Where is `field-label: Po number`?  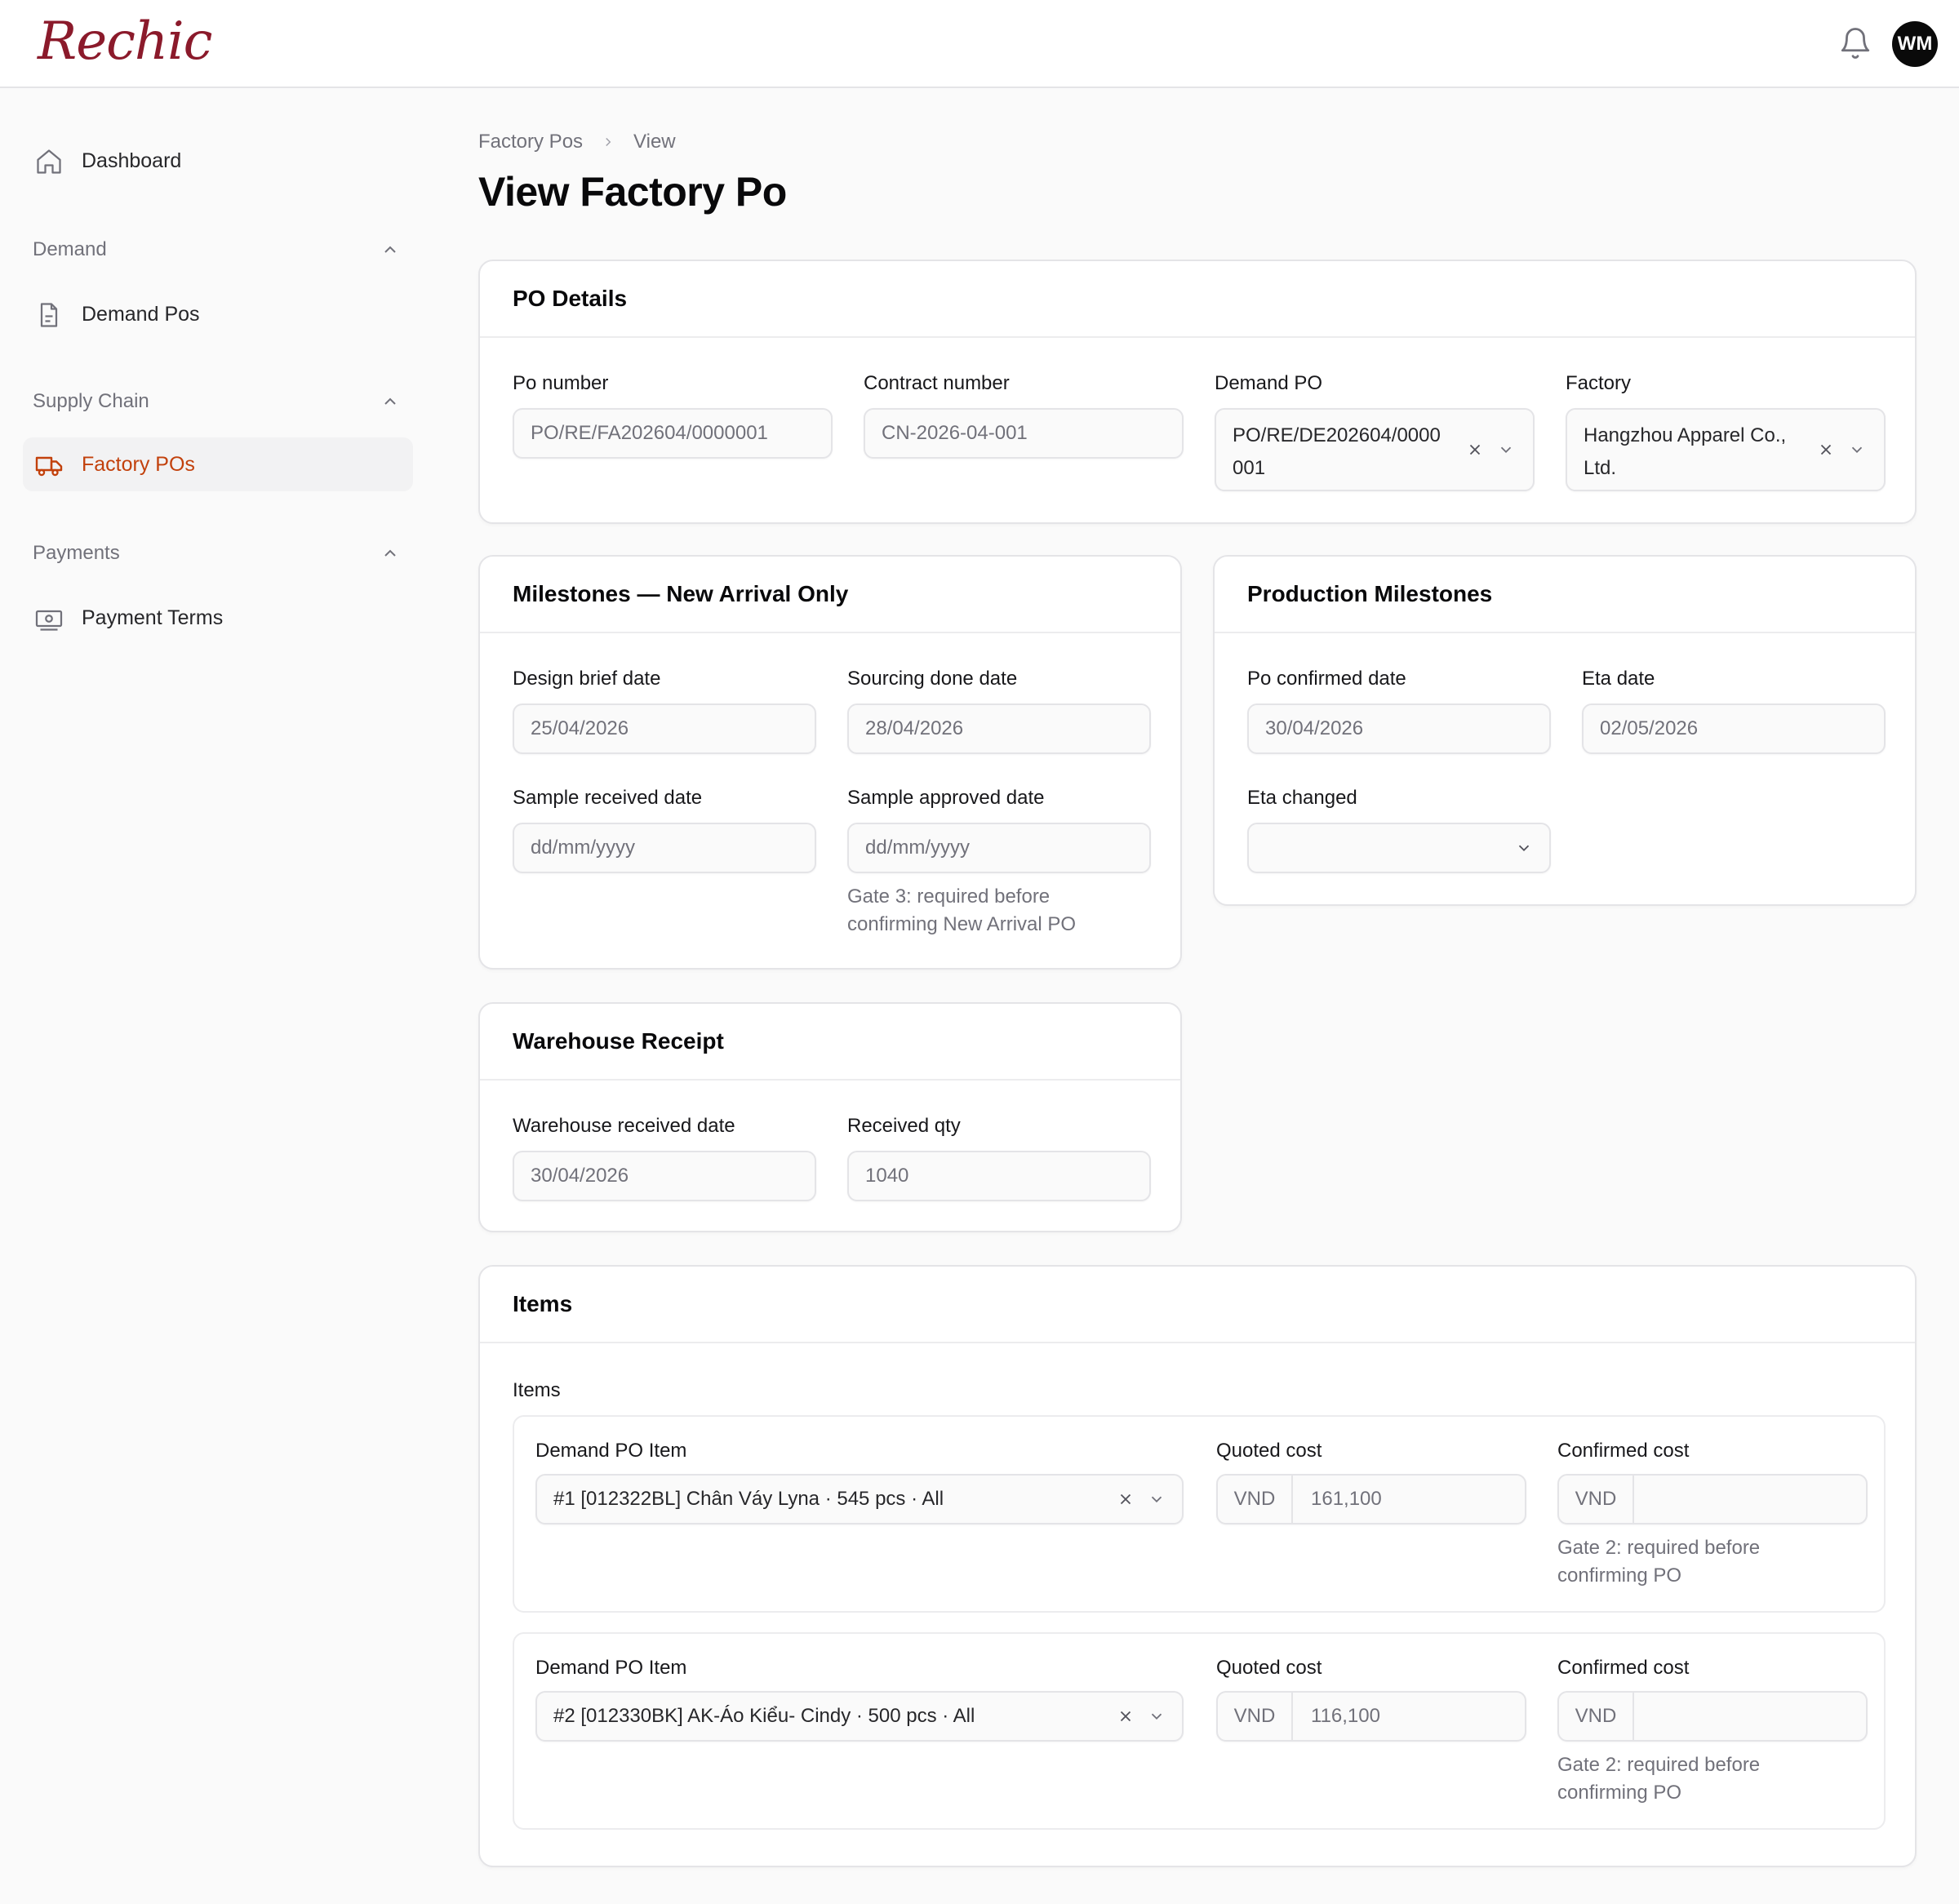 field-label: Po number is located at coordinates (561, 383).